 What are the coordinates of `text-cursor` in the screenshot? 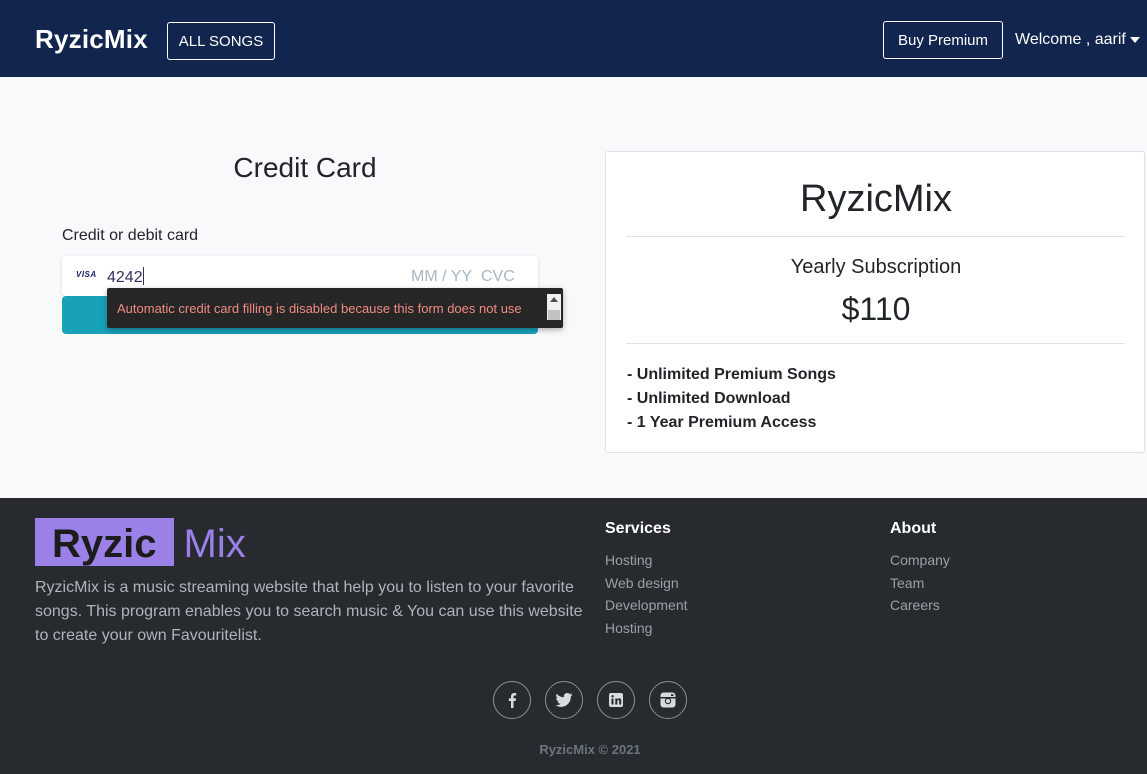 It's located at (143, 276).